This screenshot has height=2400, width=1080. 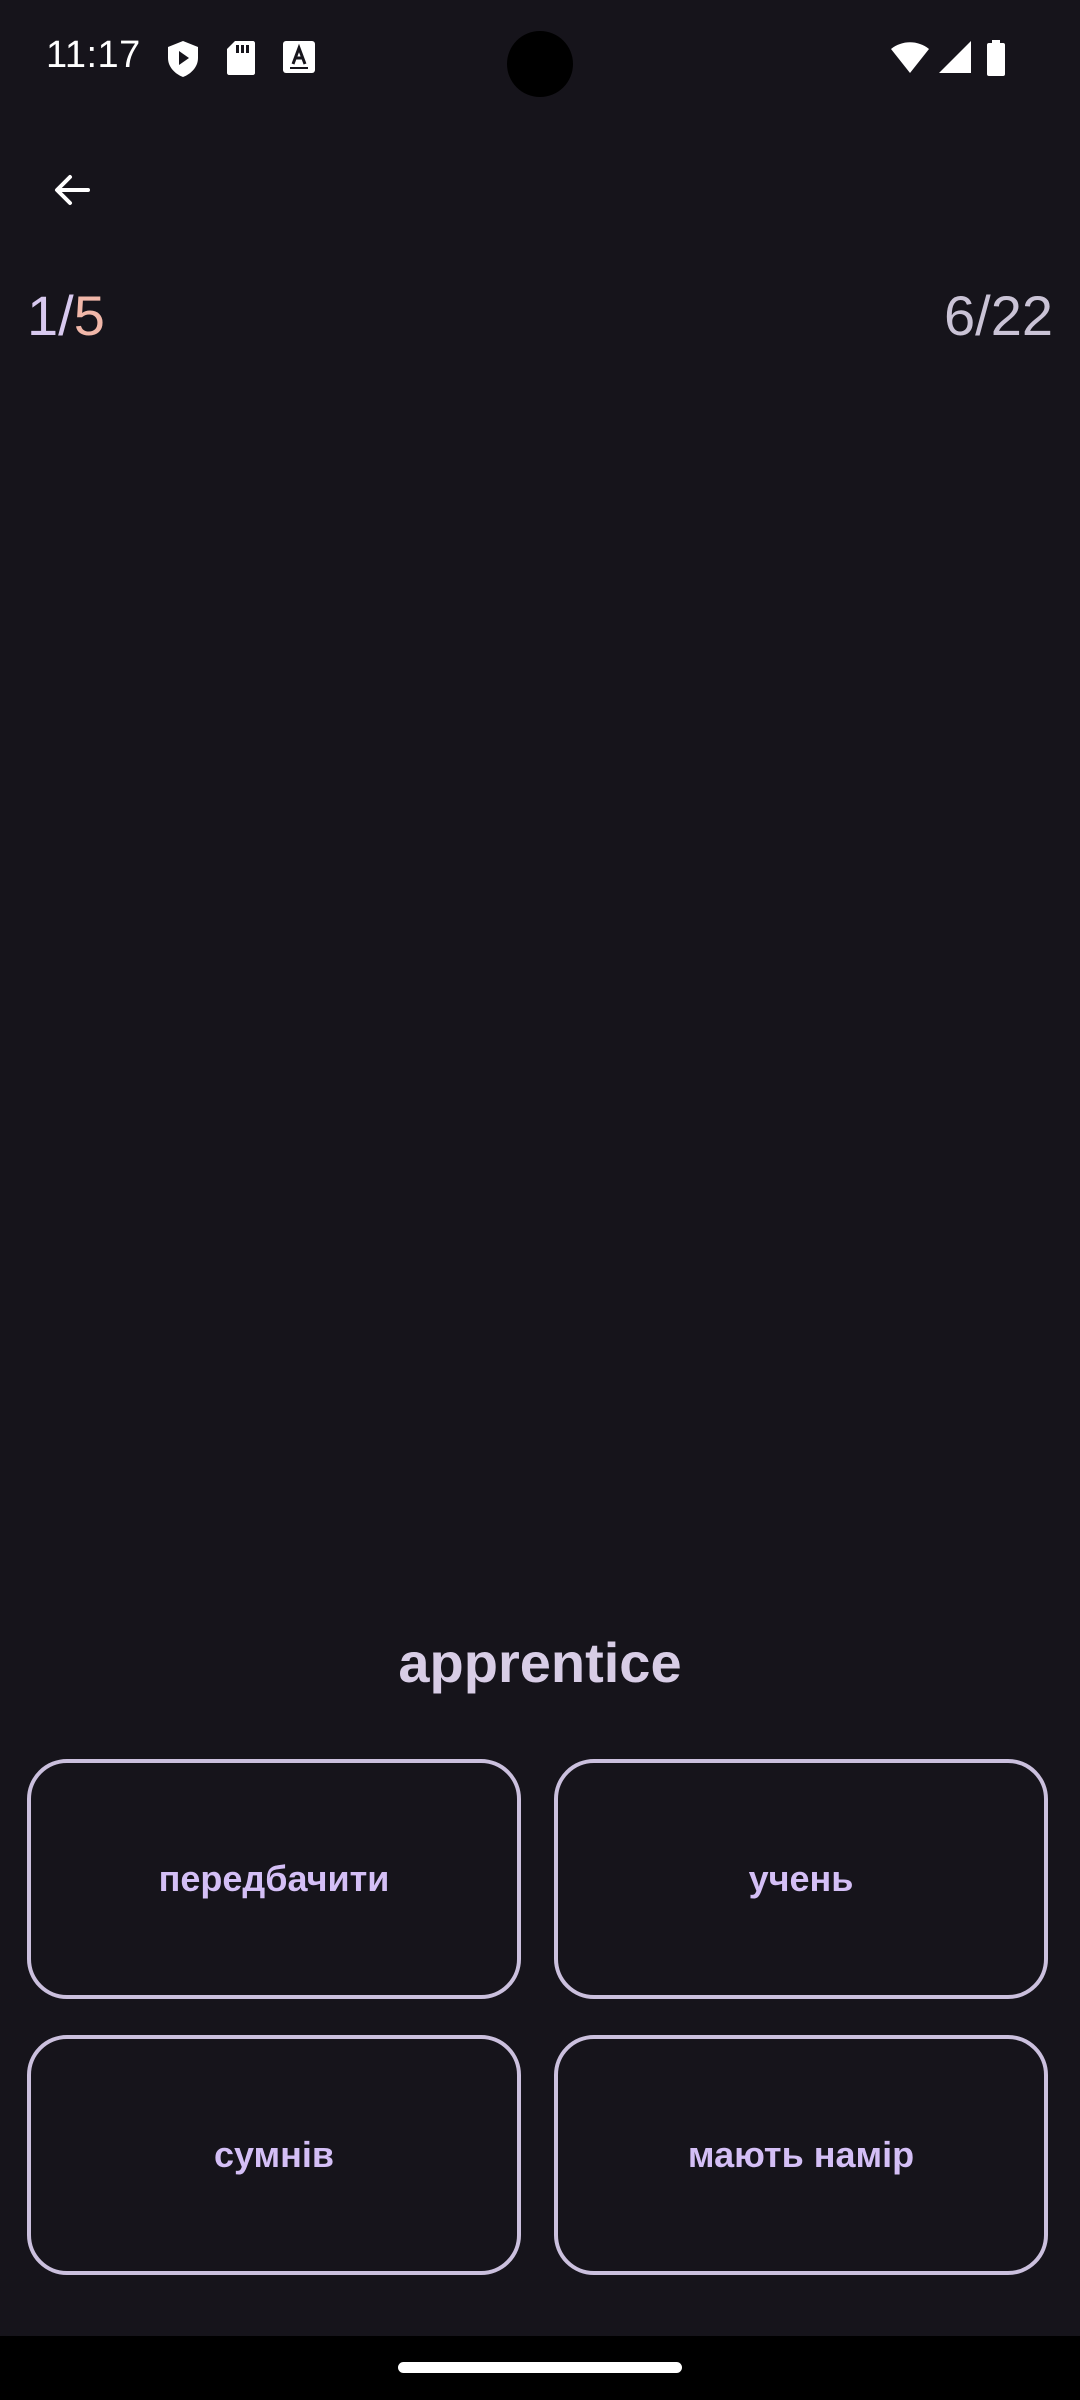 What do you see at coordinates (910, 59) in the screenshot?
I see `wifi-icon` at bounding box center [910, 59].